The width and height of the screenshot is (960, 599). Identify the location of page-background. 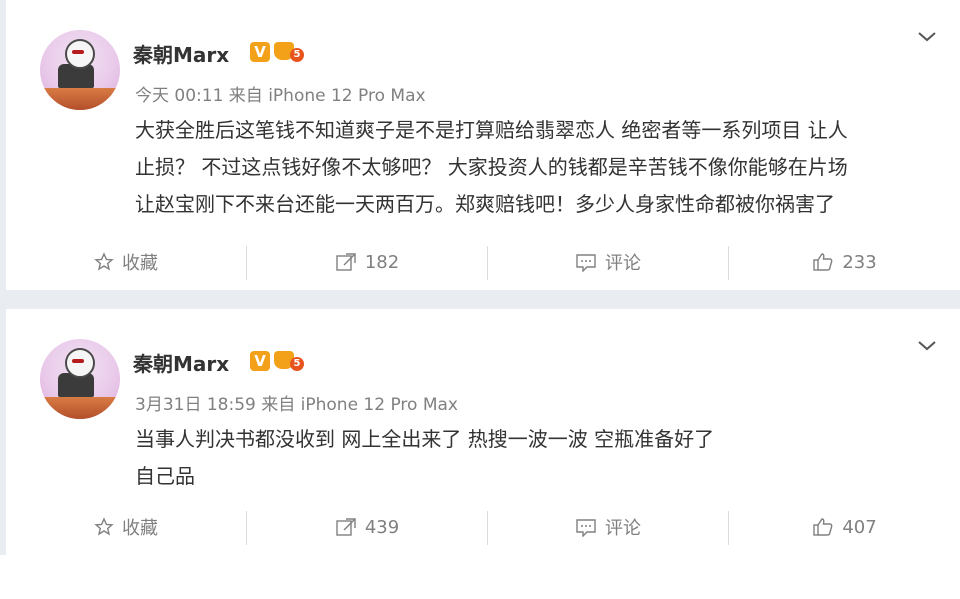
(480, 577).